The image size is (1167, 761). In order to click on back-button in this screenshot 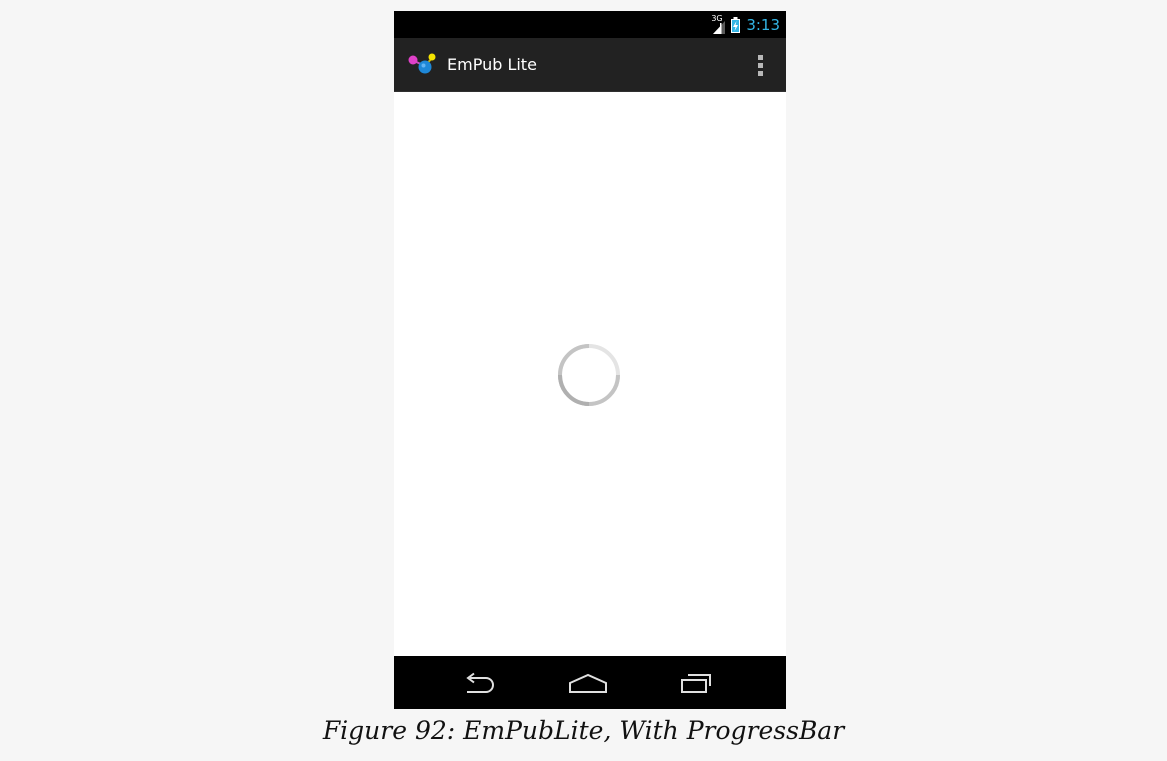, I will do `click(480, 683)`.